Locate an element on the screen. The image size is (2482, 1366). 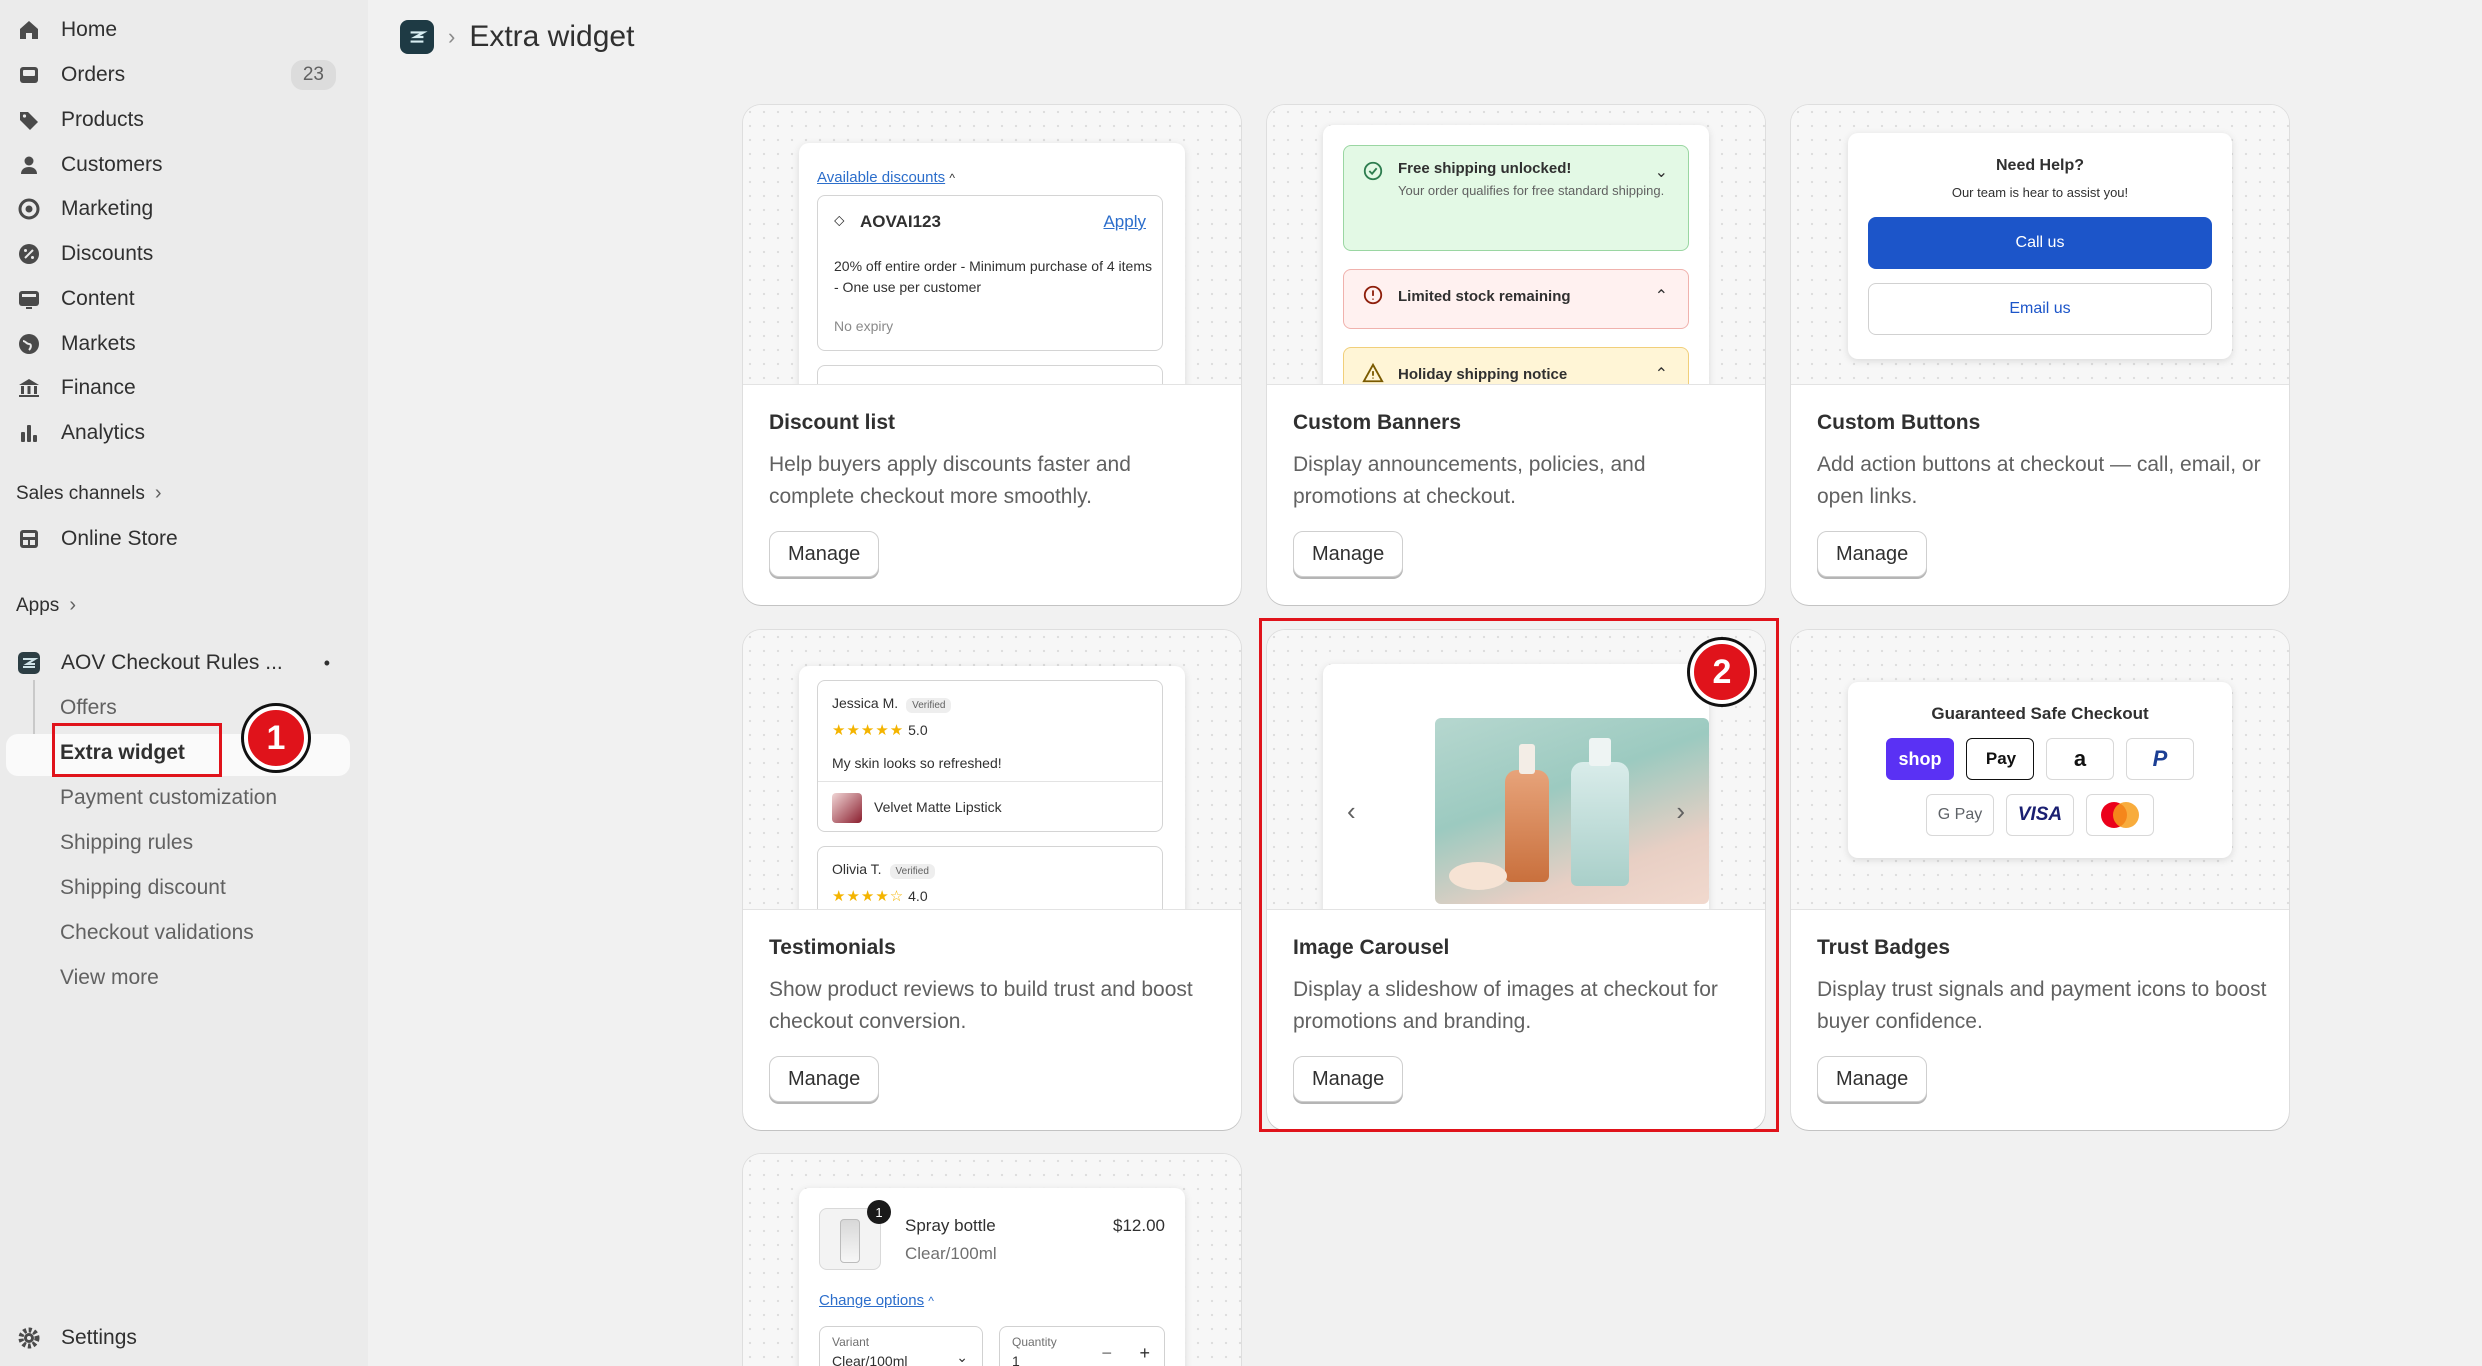
verified-badge: Verified is located at coordinates (929, 705).